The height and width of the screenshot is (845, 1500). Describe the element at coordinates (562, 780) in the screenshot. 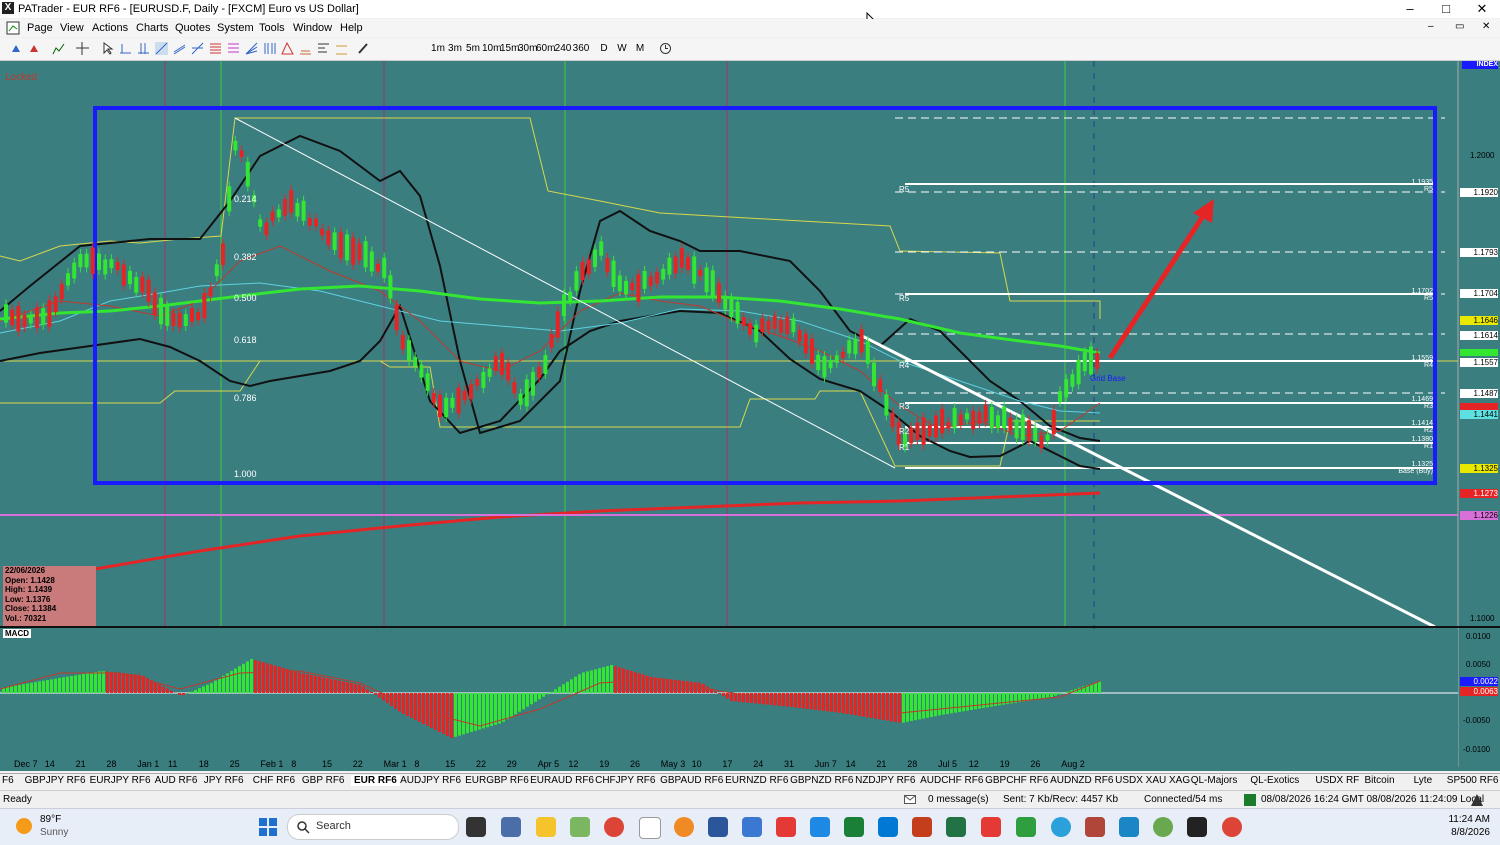

I see `symbol-tab: EURAUD RF6` at that location.